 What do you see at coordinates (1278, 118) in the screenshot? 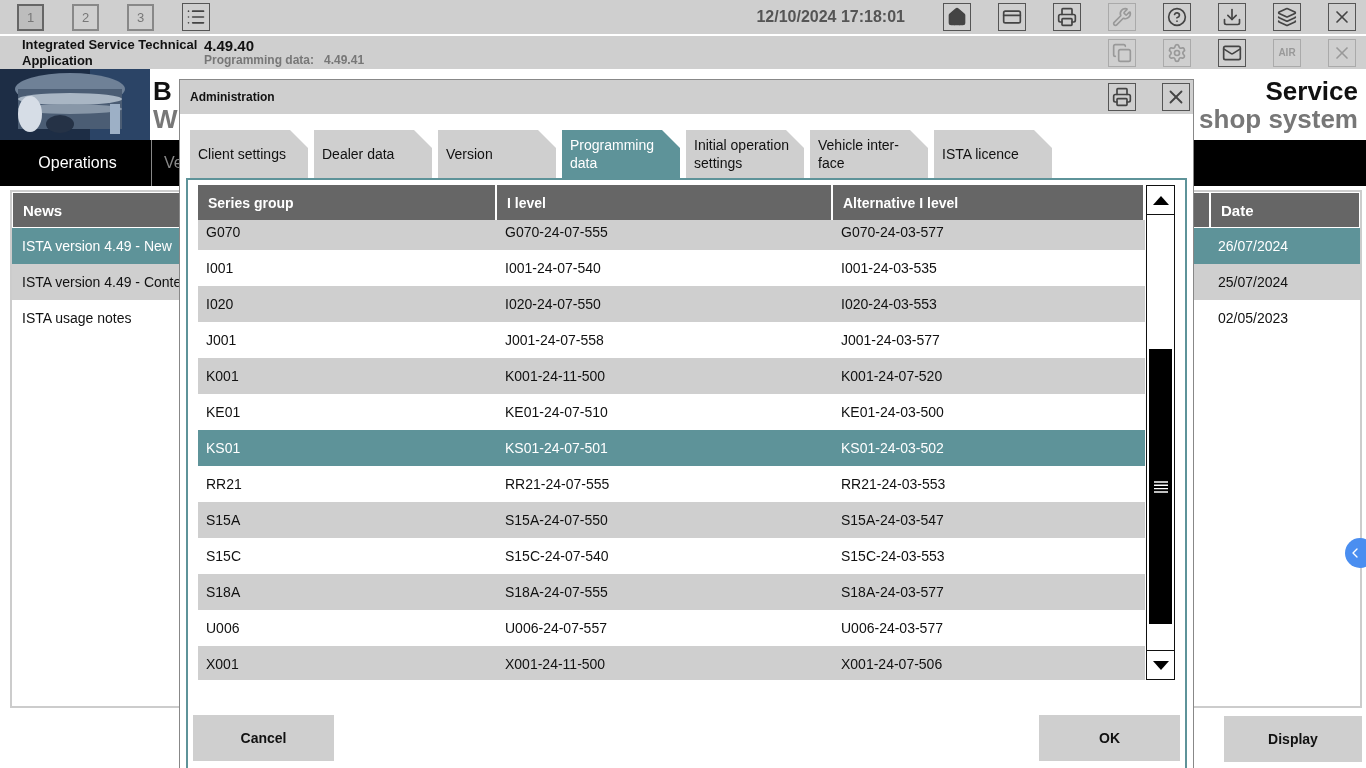
I see `header-subtitle: shop system` at bounding box center [1278, 118].